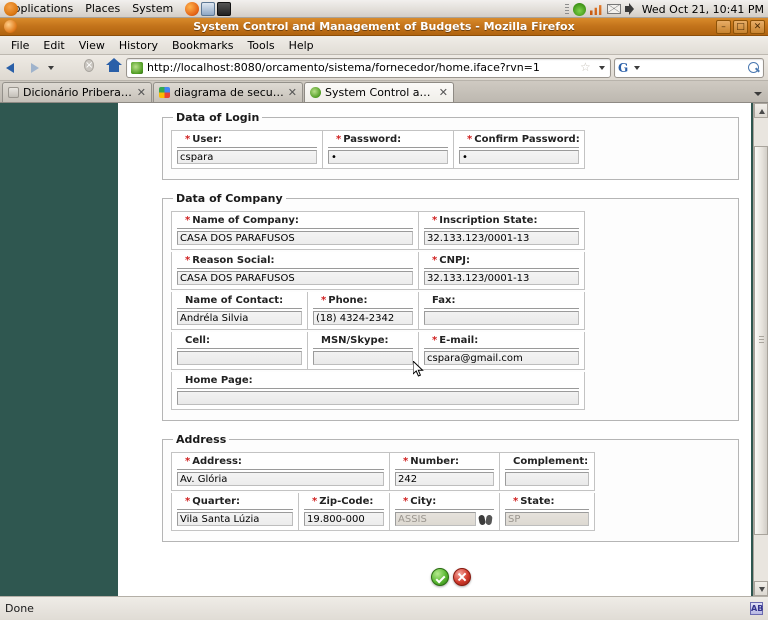 This screenshot has height=620, width=768. Describe the element at coordinates (519, 157) in the screenshot. I see `confirm-password-input: •` at that location.